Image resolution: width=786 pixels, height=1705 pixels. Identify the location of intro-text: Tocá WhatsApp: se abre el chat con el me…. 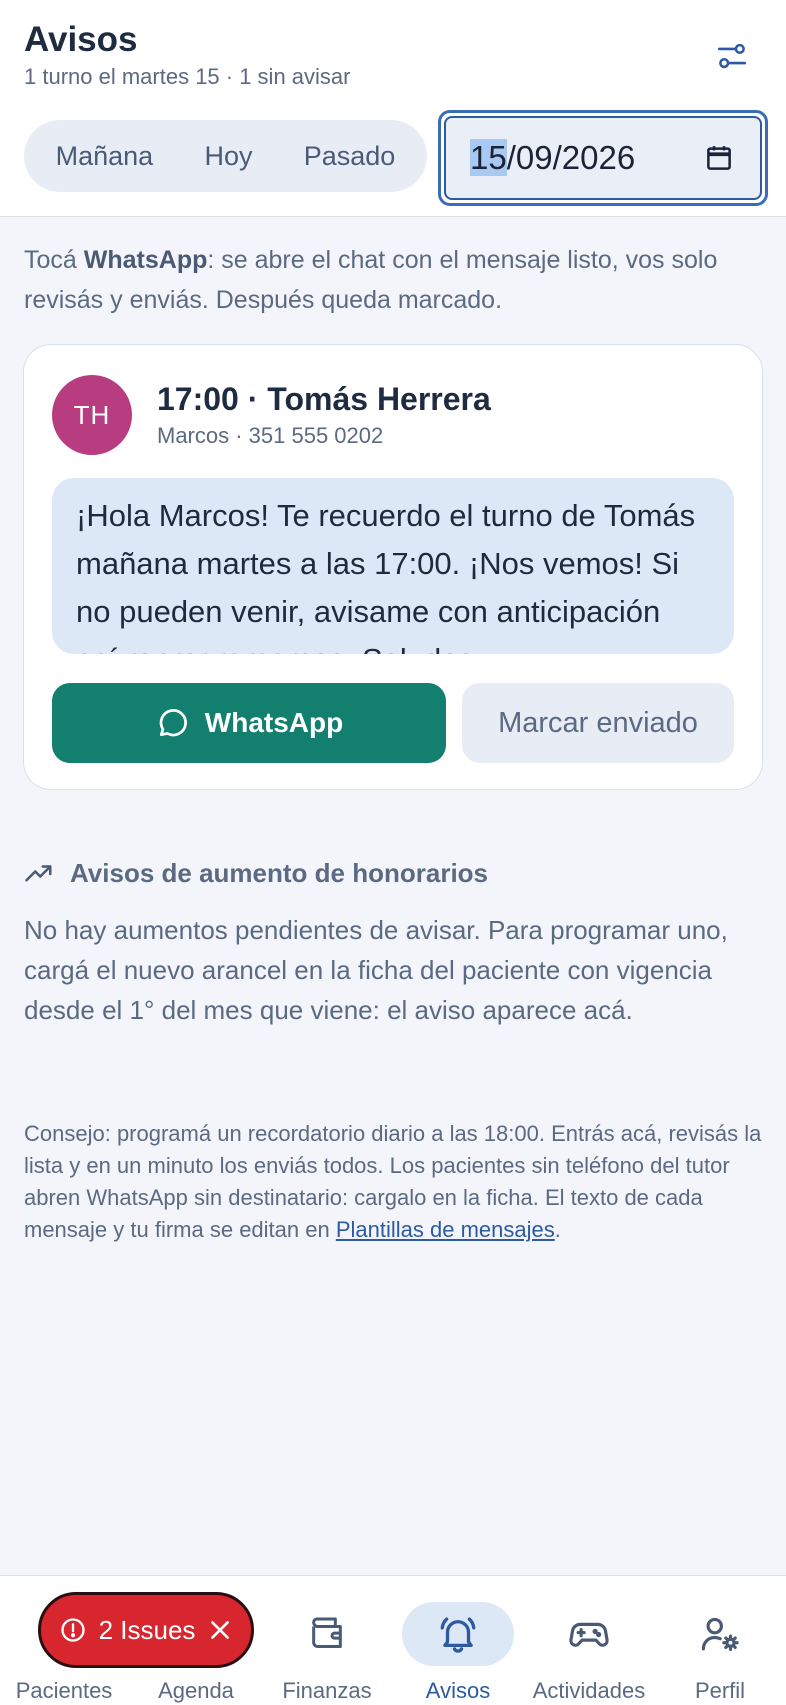
(384, 280).